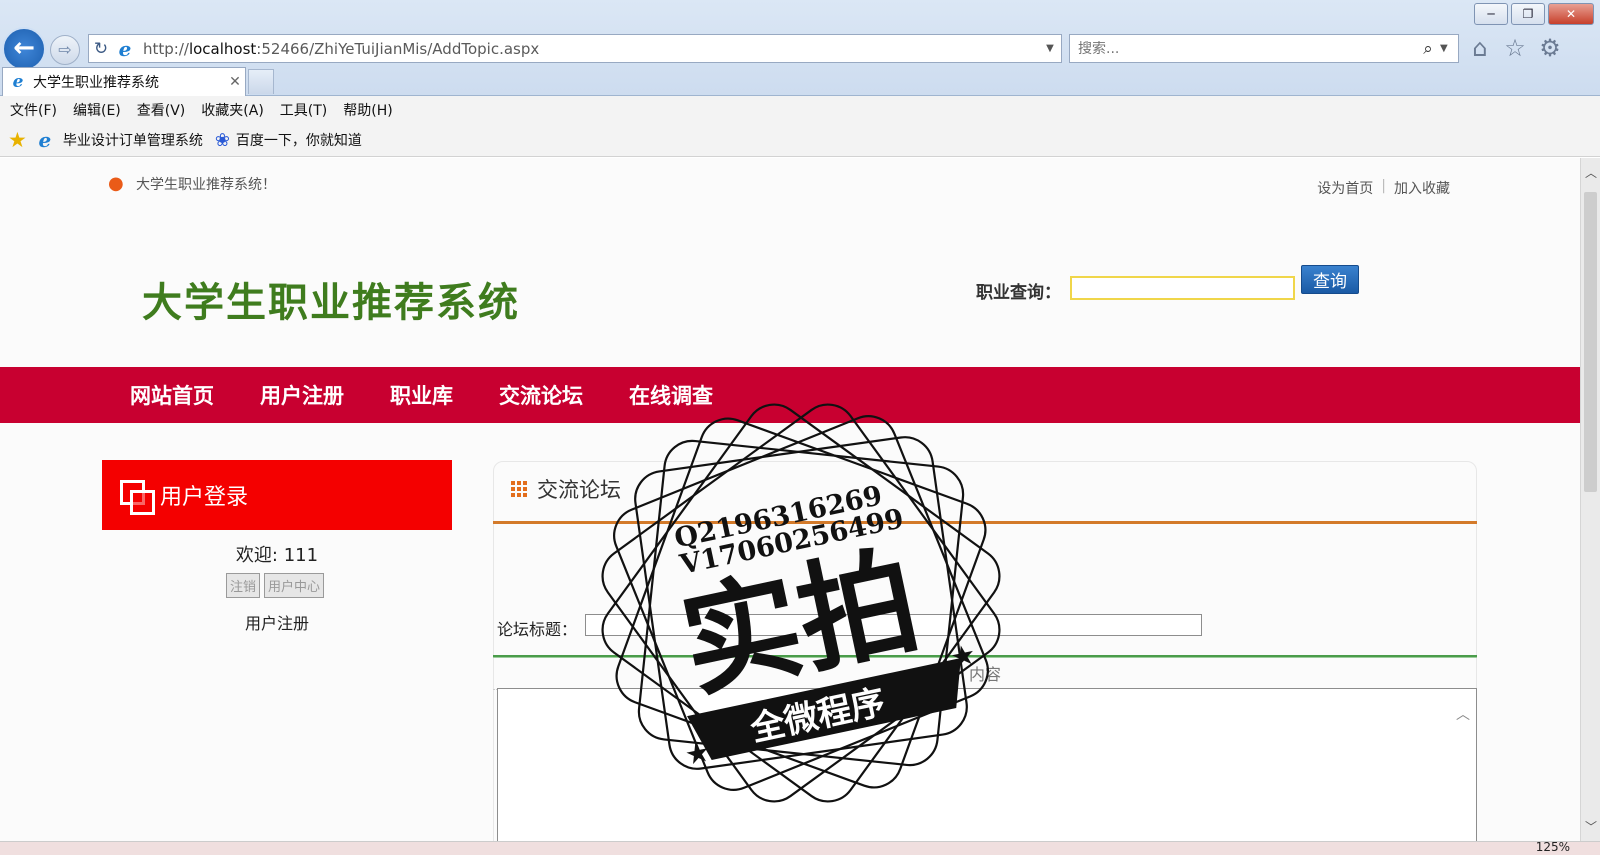  I want to click on menu-favorites: 收藏夹(A), so click(232, 110).